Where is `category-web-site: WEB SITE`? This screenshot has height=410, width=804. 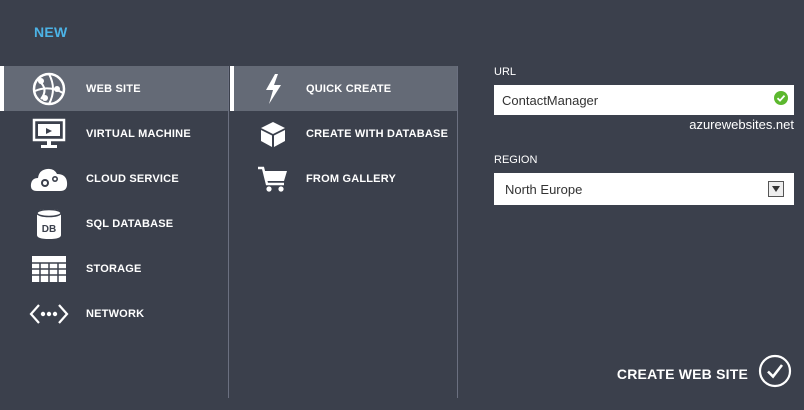 category-web-site: WEB SITE is located at coordinates (114, 88).